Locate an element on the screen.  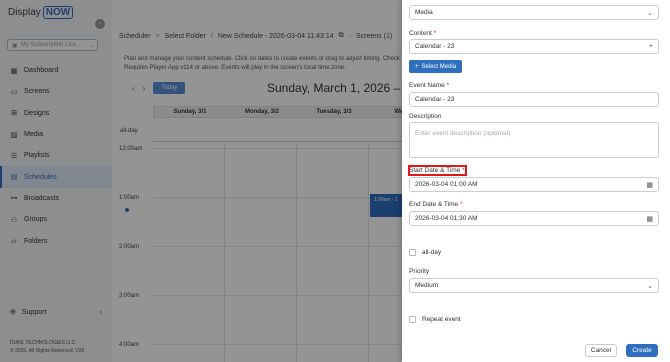
image-icon: ▨ is located at coordinates (14, 135).